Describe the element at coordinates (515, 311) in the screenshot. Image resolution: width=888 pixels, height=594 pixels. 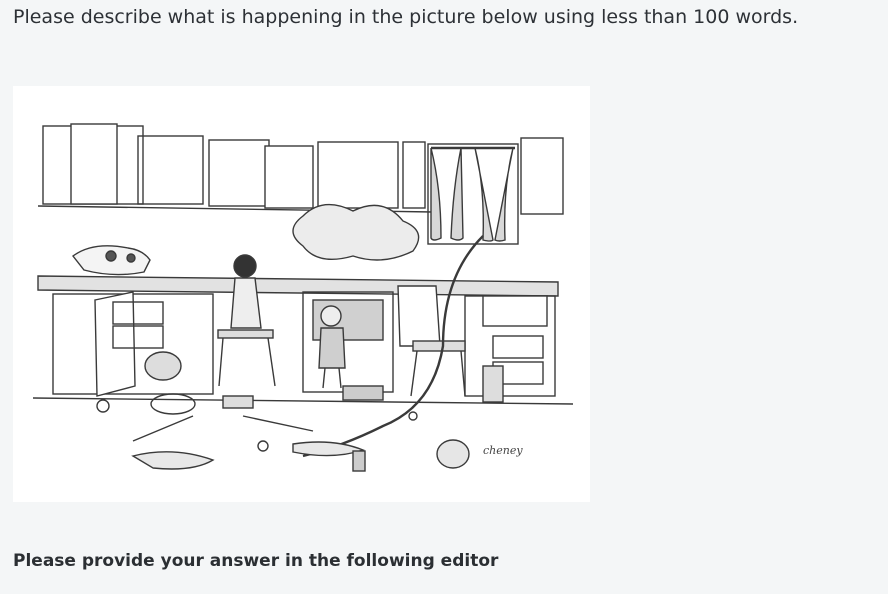
I see `open-drawer` at that location.